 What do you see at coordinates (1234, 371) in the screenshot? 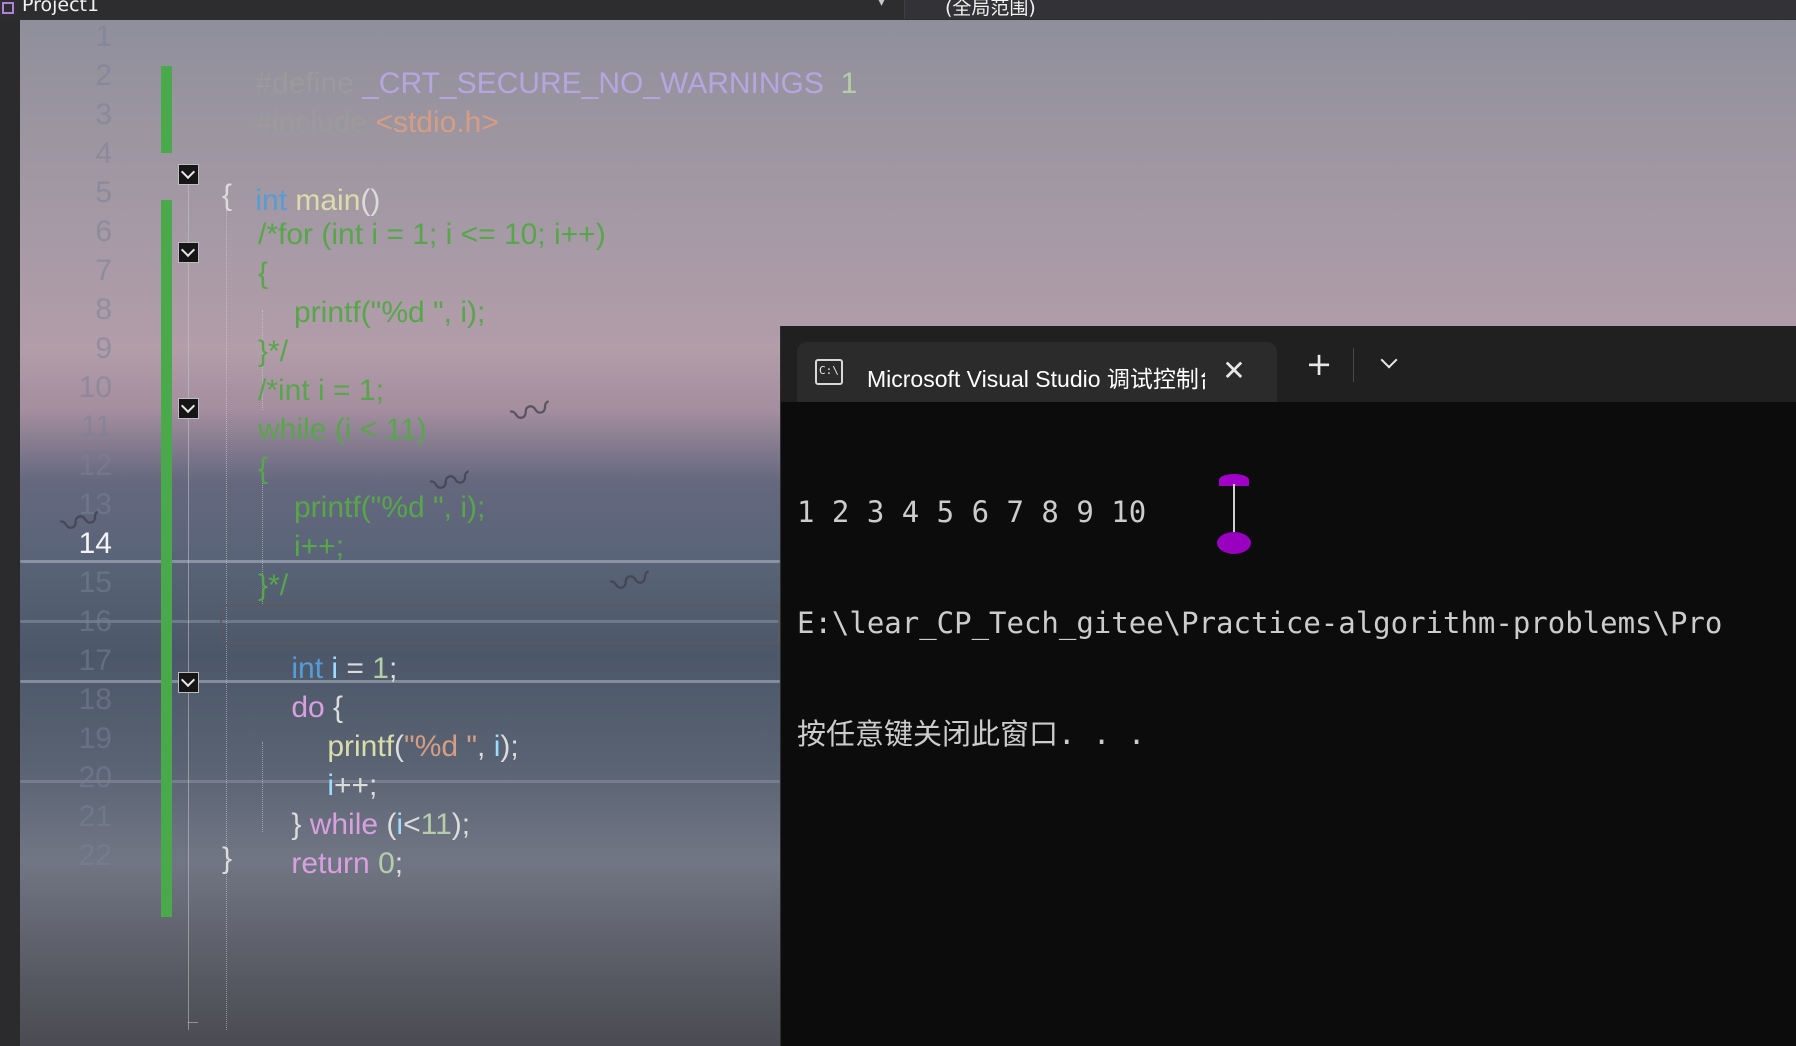
I see `close-icon: ✕` at bounding box center [1234, 371].